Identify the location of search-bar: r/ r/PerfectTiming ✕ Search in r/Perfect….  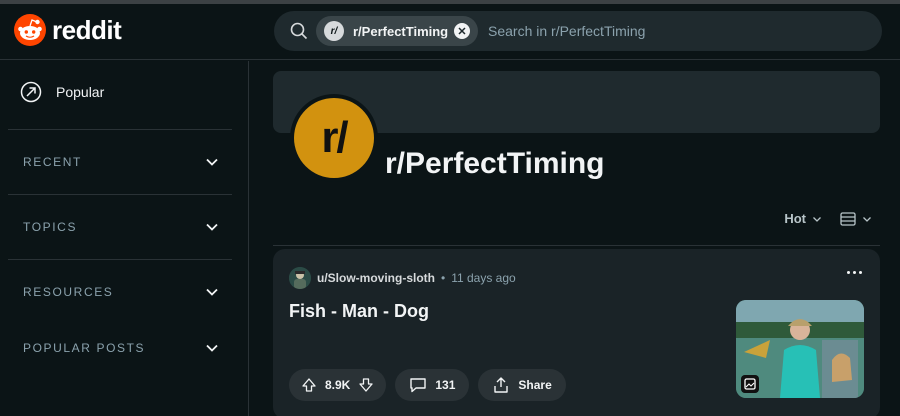
(578, 31).